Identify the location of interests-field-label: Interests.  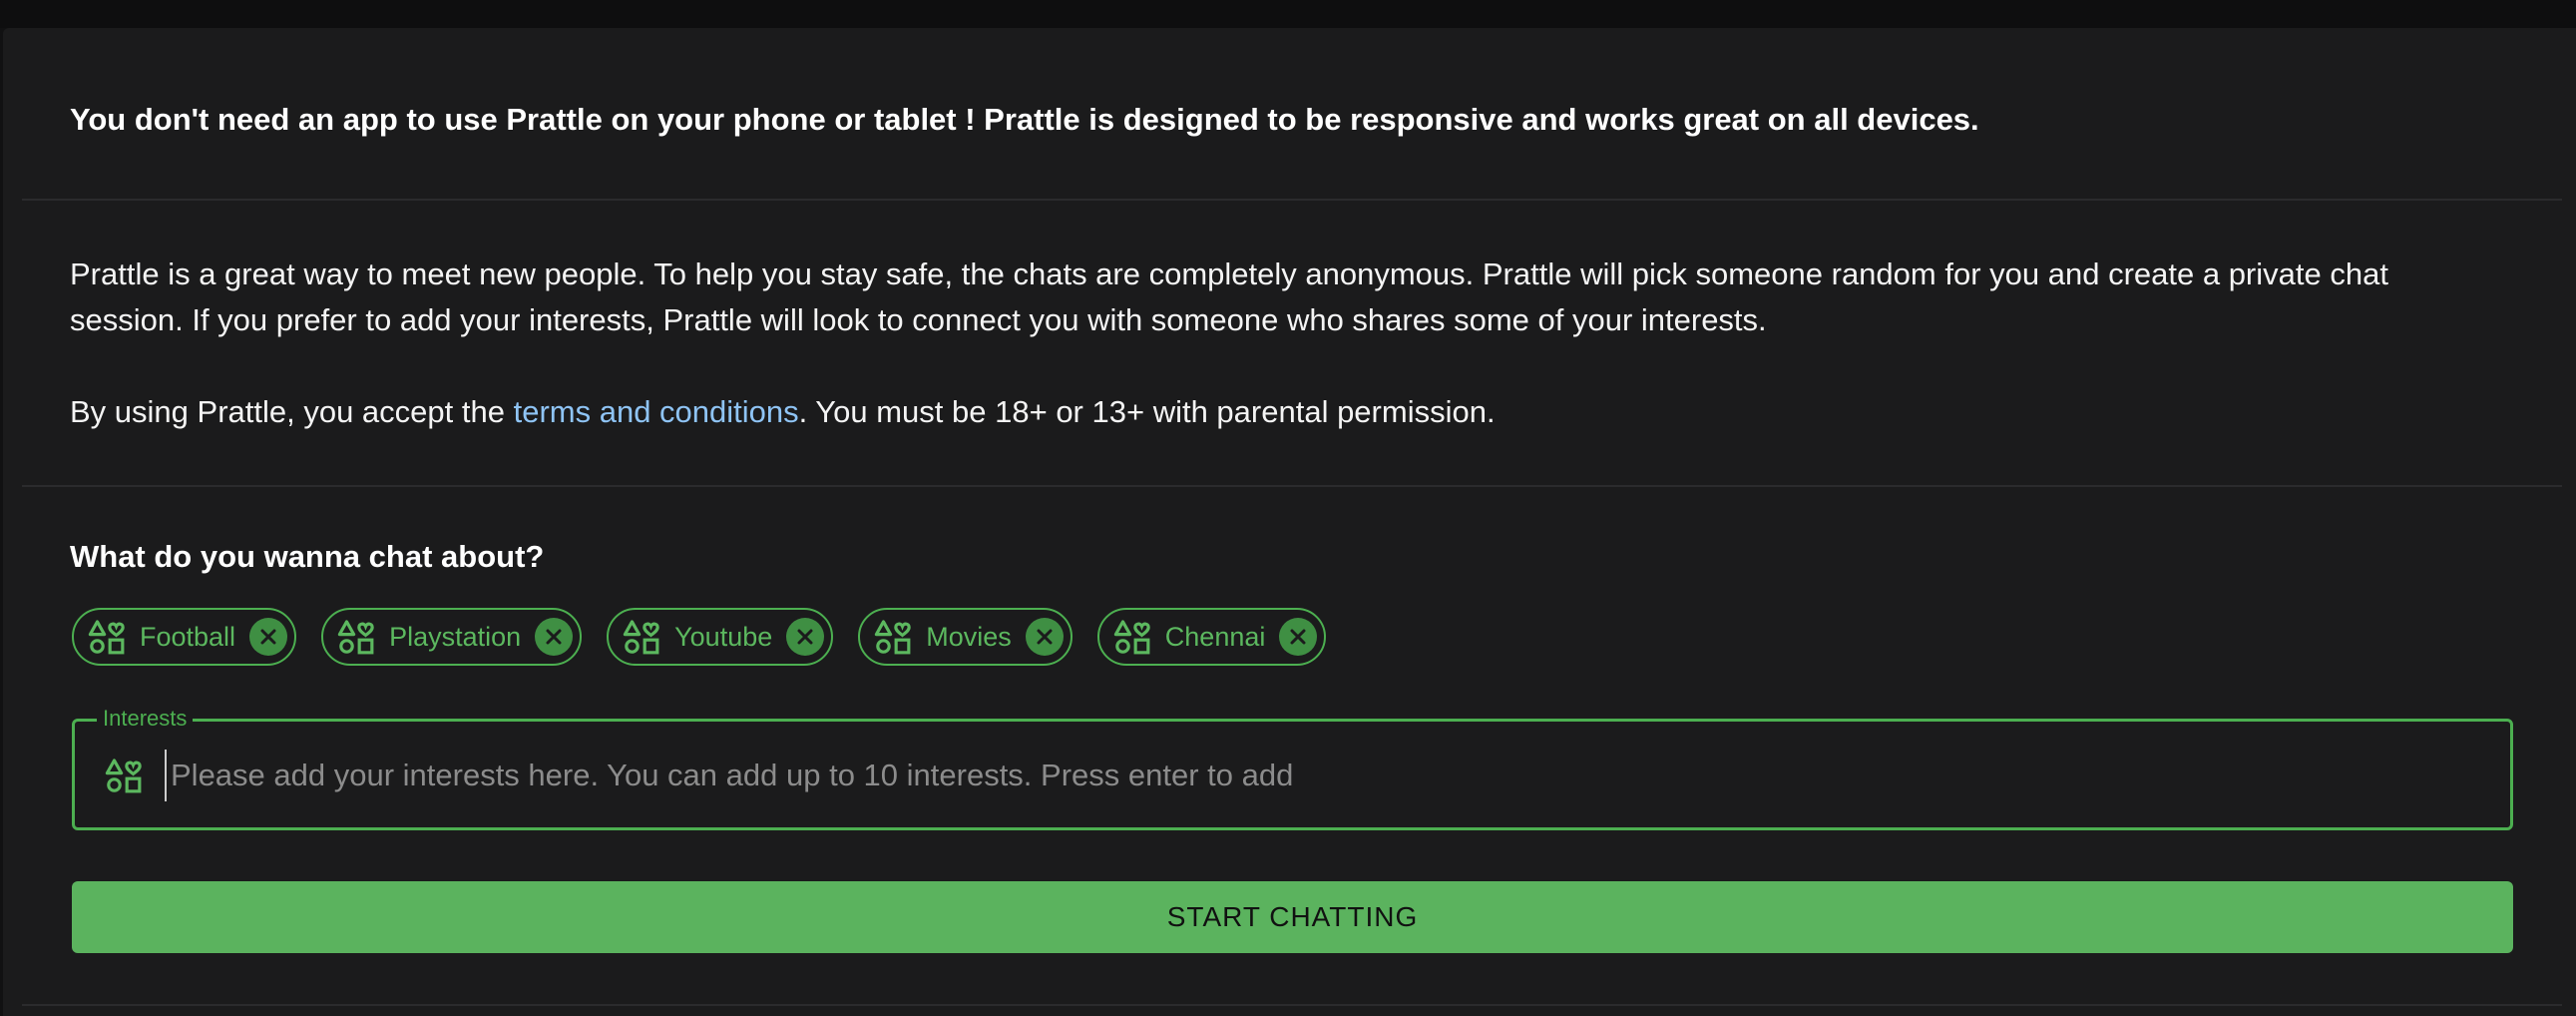
(145, 719).